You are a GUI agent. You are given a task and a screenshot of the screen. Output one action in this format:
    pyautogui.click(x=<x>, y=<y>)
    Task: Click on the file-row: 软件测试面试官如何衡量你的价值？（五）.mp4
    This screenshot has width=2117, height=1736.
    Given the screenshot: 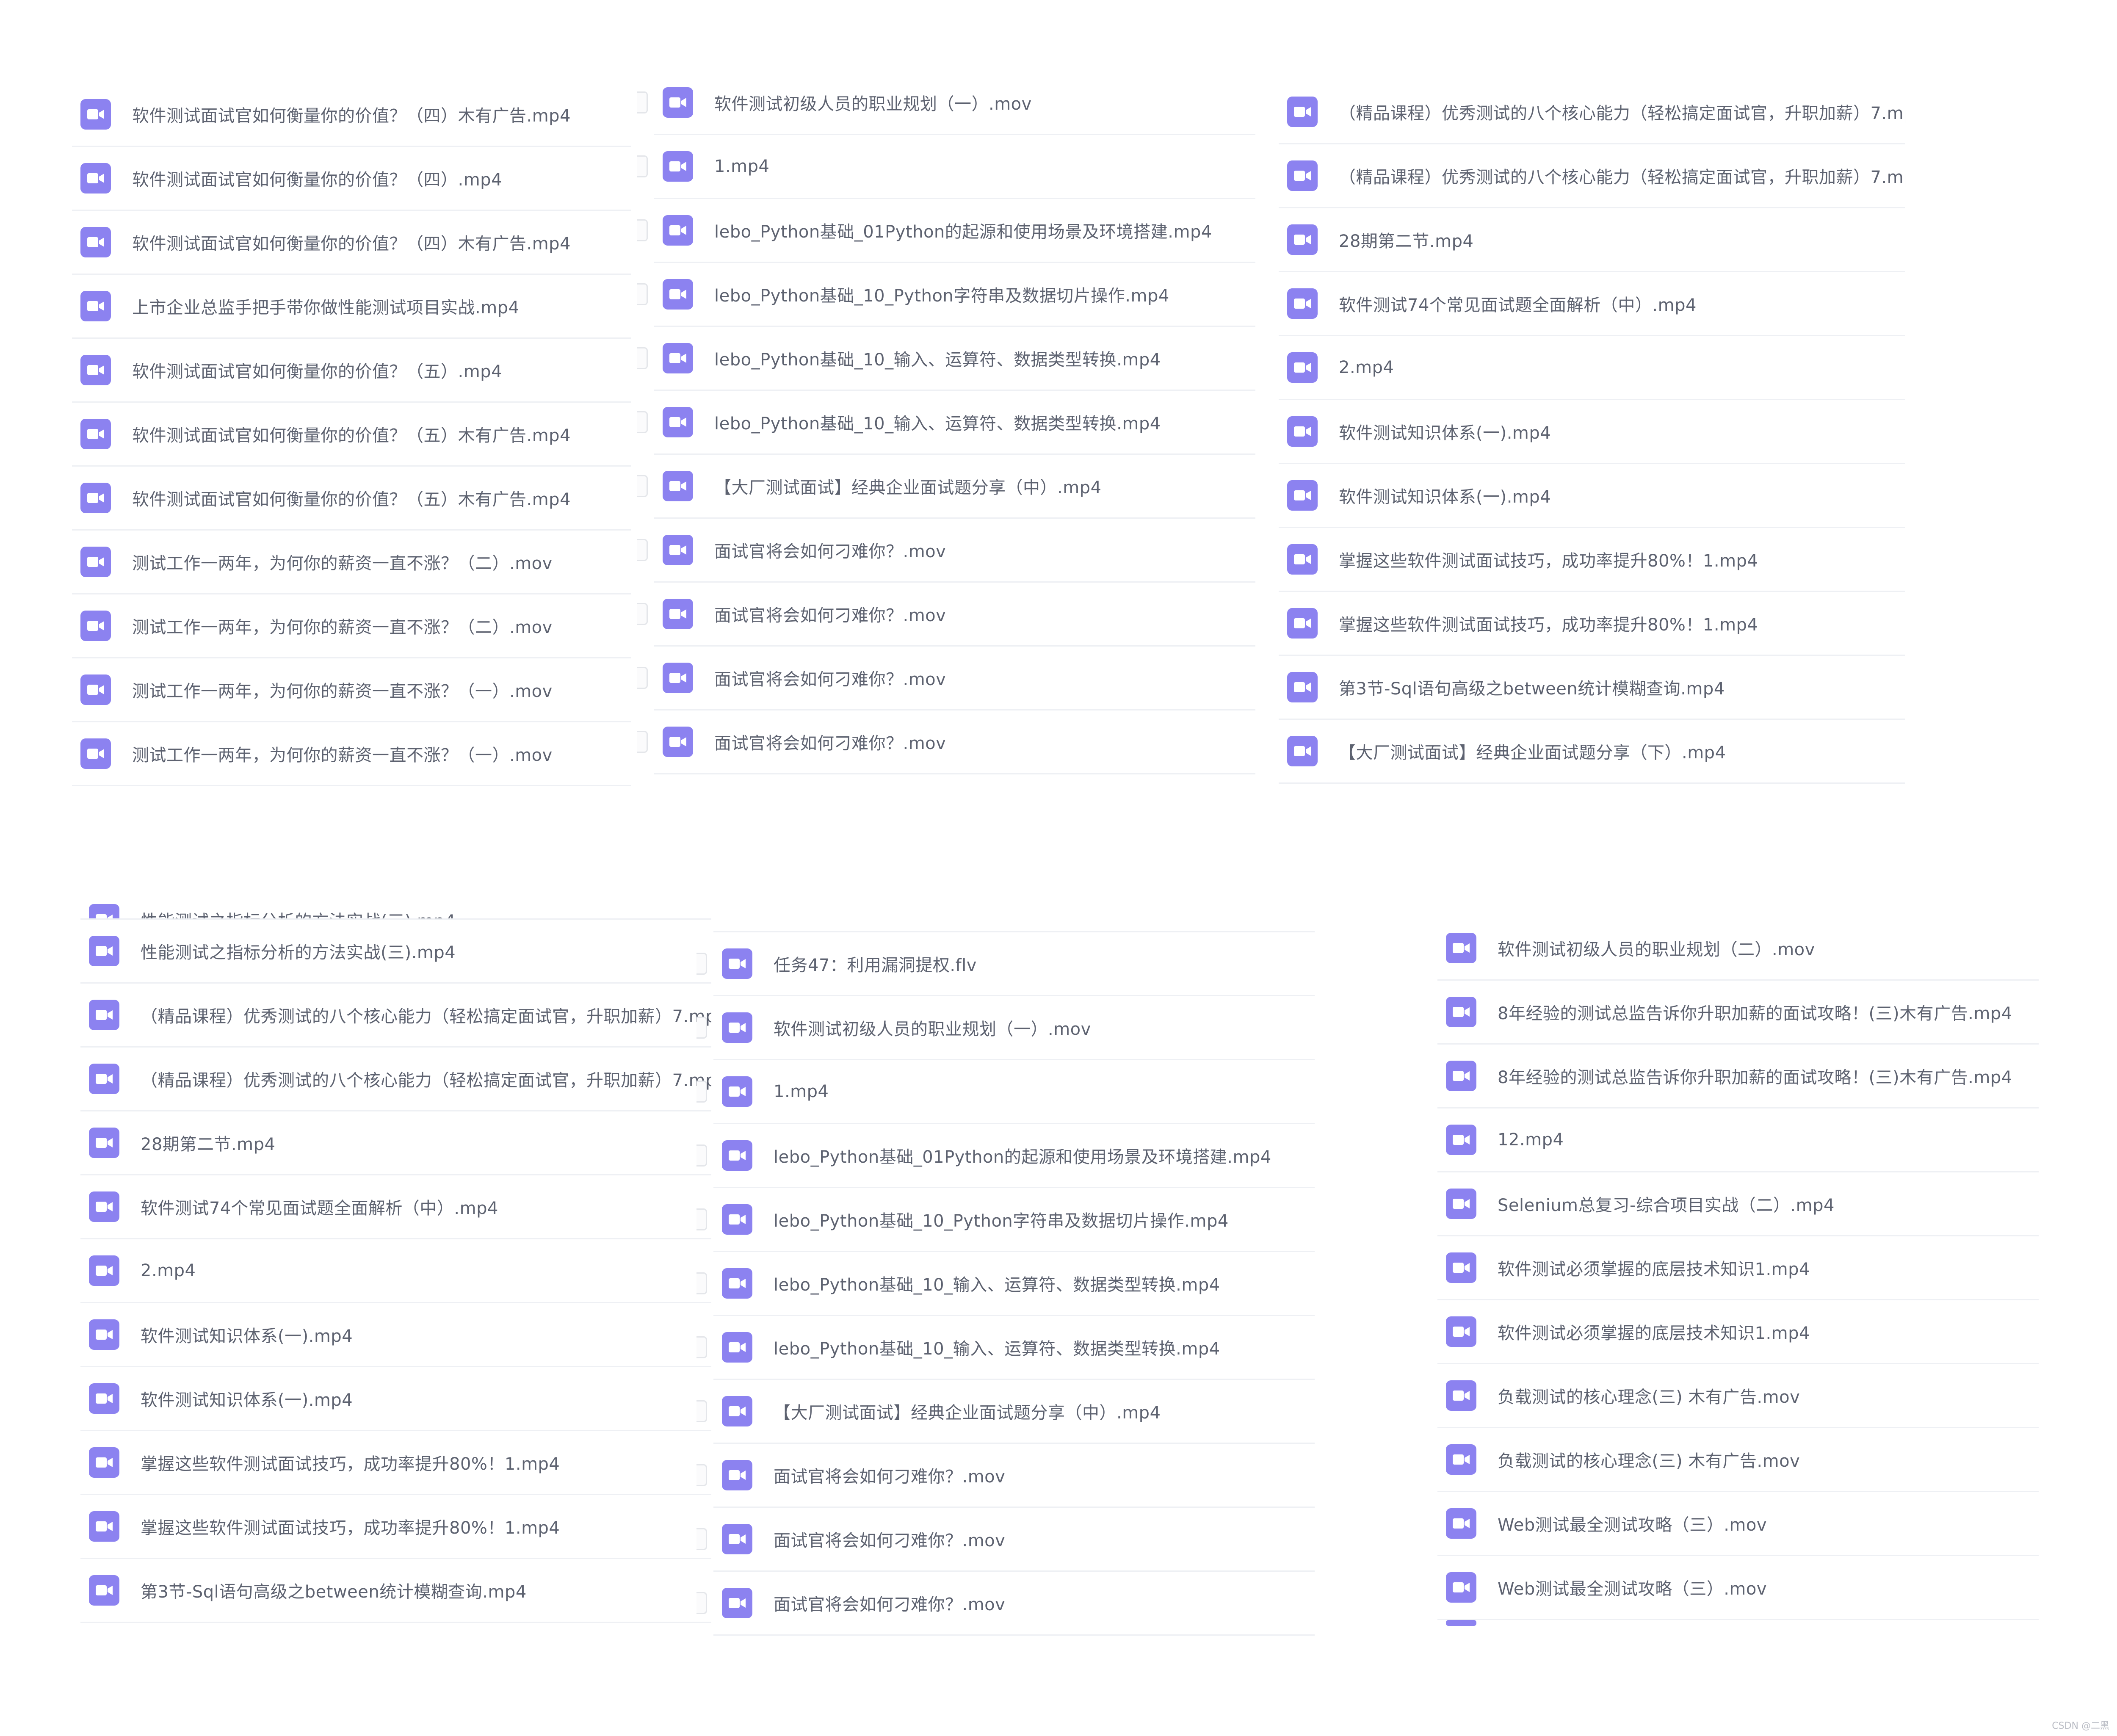 What is the action you would take?
    pyautogui.click(x=351, y=371)
    